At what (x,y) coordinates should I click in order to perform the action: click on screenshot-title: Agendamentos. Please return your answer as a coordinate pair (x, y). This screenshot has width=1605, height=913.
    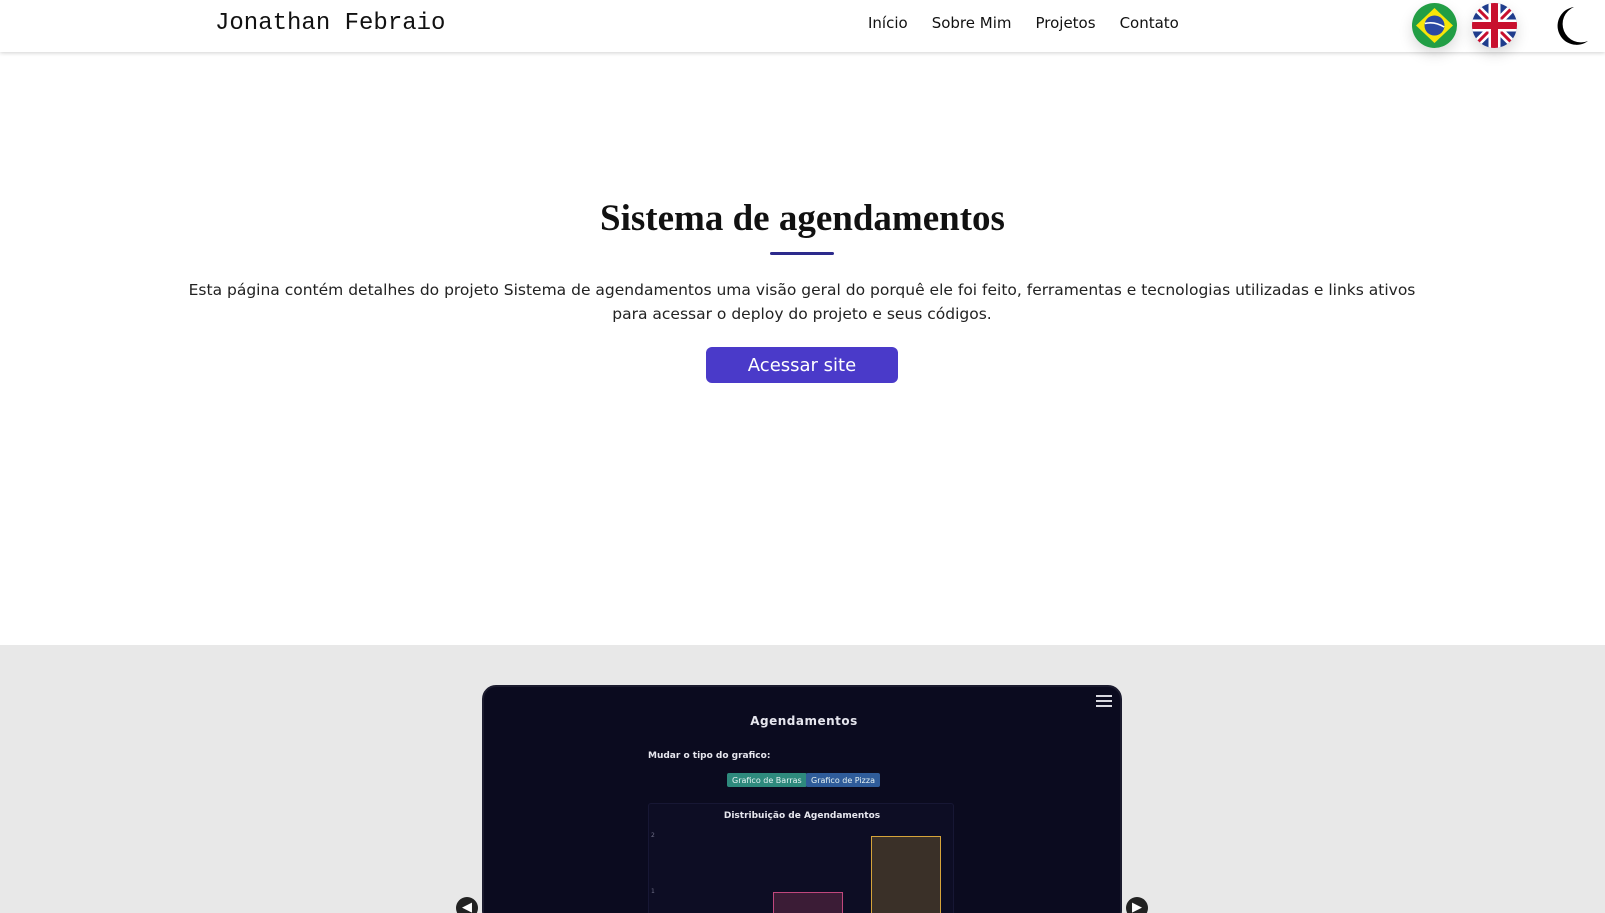
    Looking at the image, I should click on (804, 721).